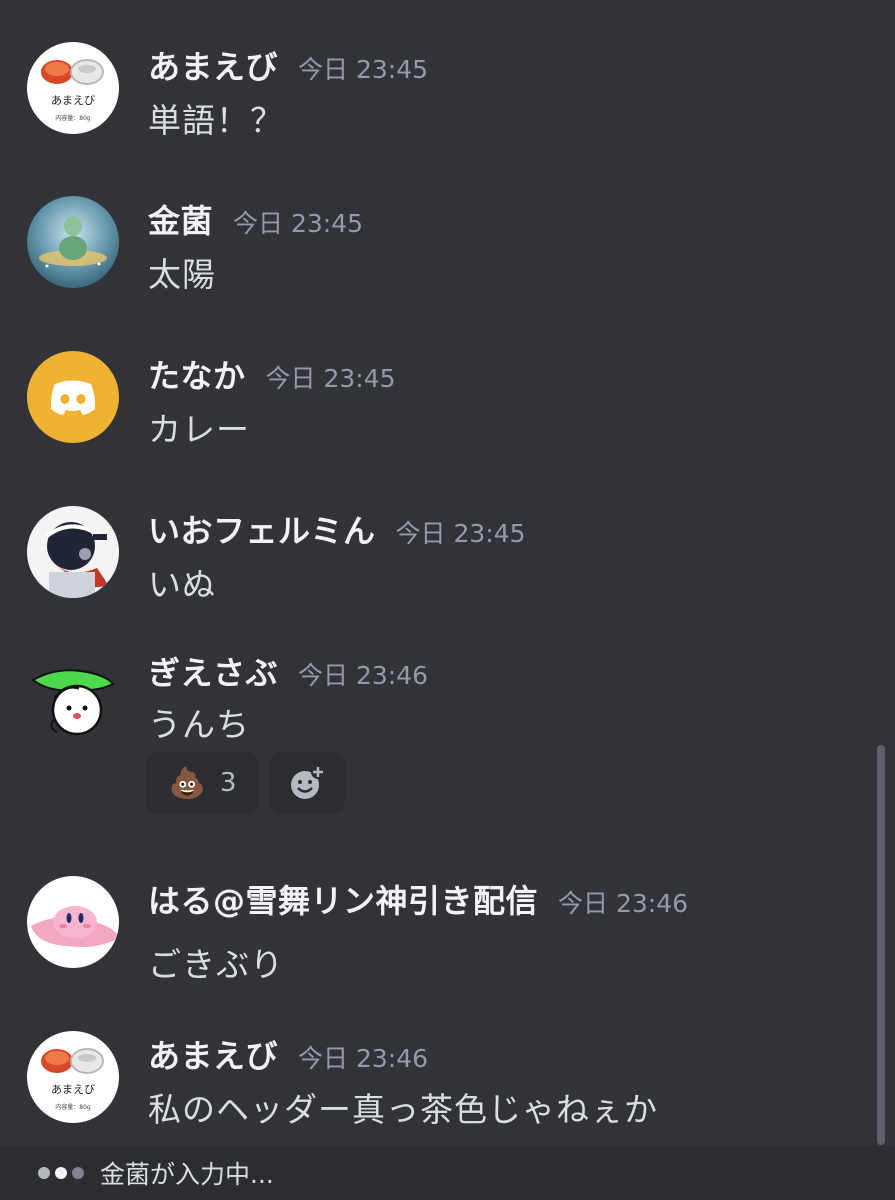  I want to click on message-content: ごきぶり, so click(216, 964).